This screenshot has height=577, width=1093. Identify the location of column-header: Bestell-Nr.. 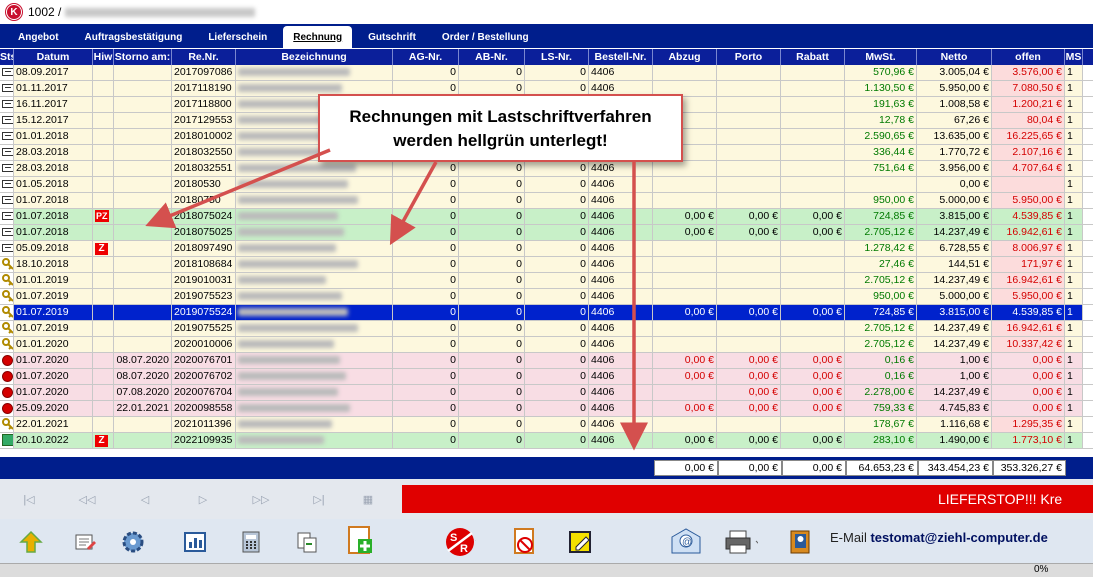
(621, 57).